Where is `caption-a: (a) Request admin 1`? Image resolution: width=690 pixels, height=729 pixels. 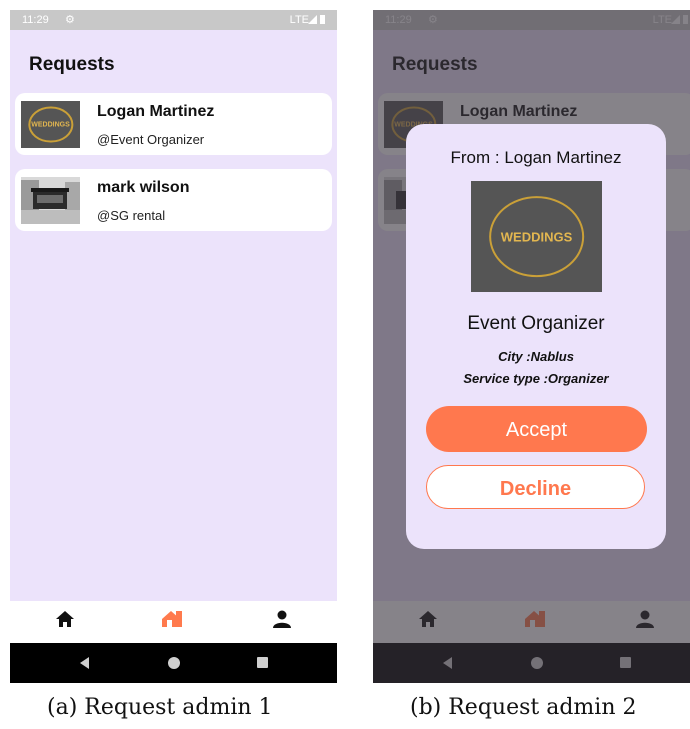
caption-a: (a) Request admin 1 is located at coordinates (160, 707).